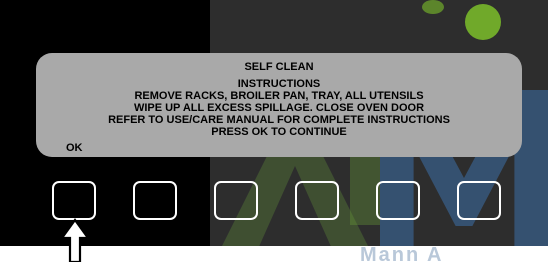 Image resolution: width=548 pixels, height=267 pixels. Describe the element at coordinates (74, 148) in the screenshot. I see `ok-softkey-label: OK` at that location.